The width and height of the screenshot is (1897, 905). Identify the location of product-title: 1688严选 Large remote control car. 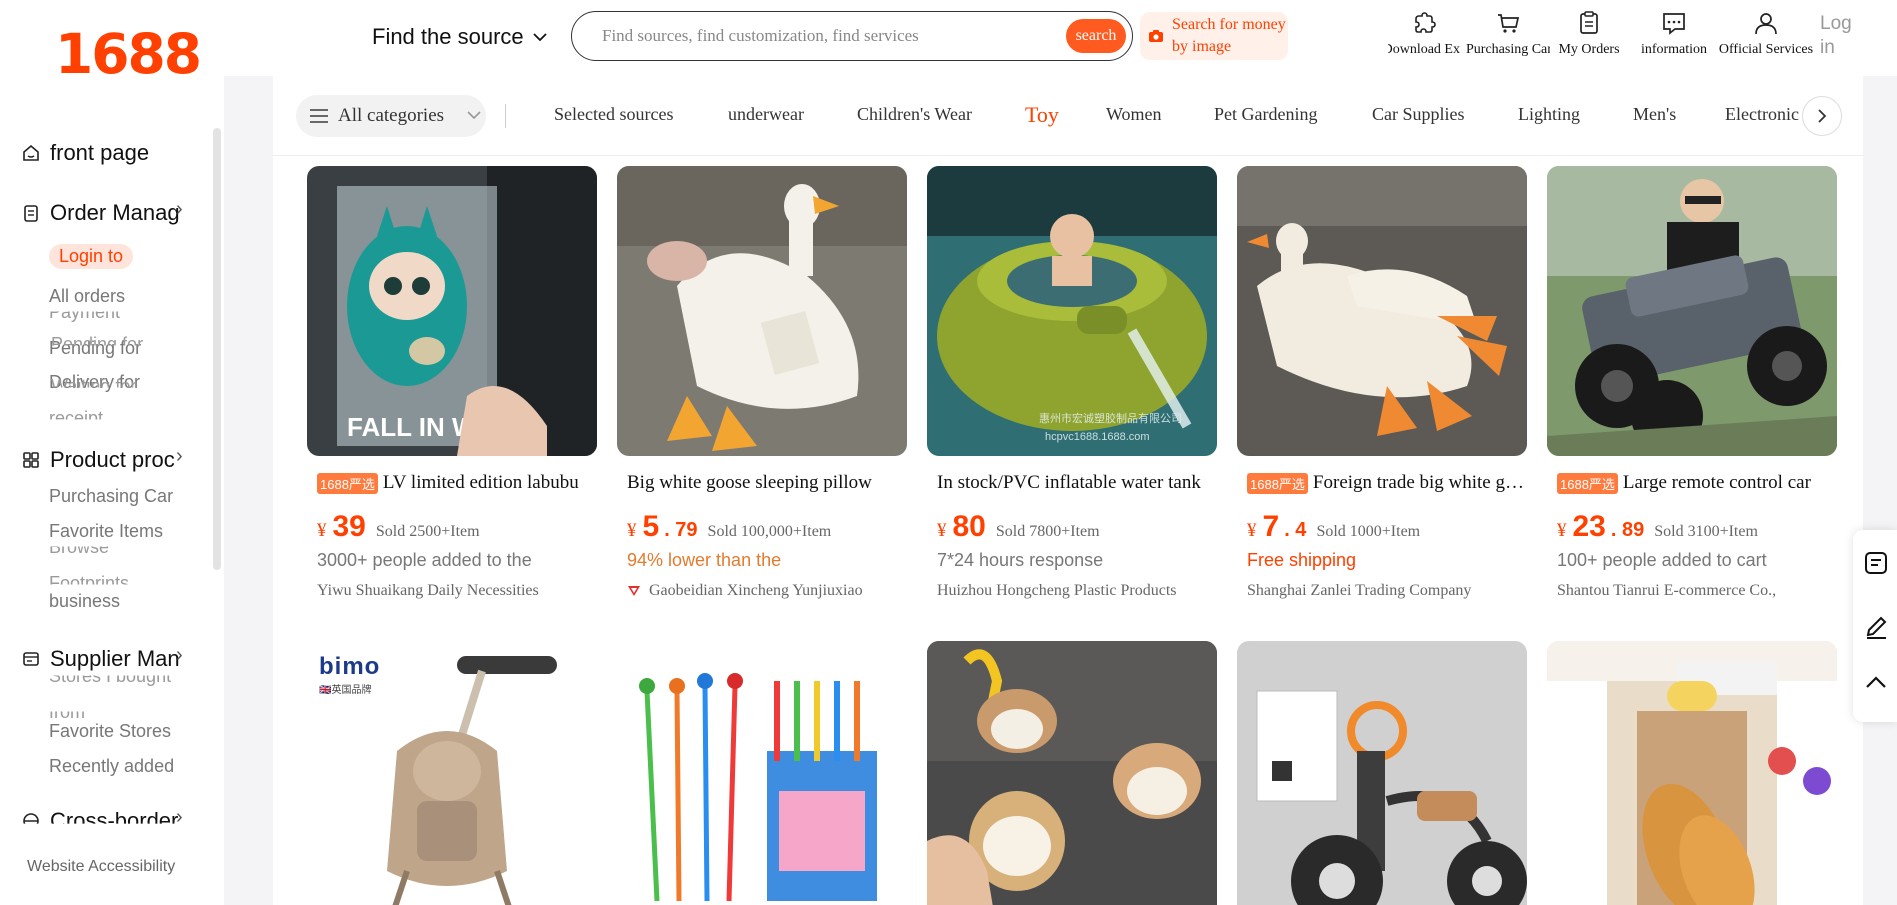
(1696, 483).